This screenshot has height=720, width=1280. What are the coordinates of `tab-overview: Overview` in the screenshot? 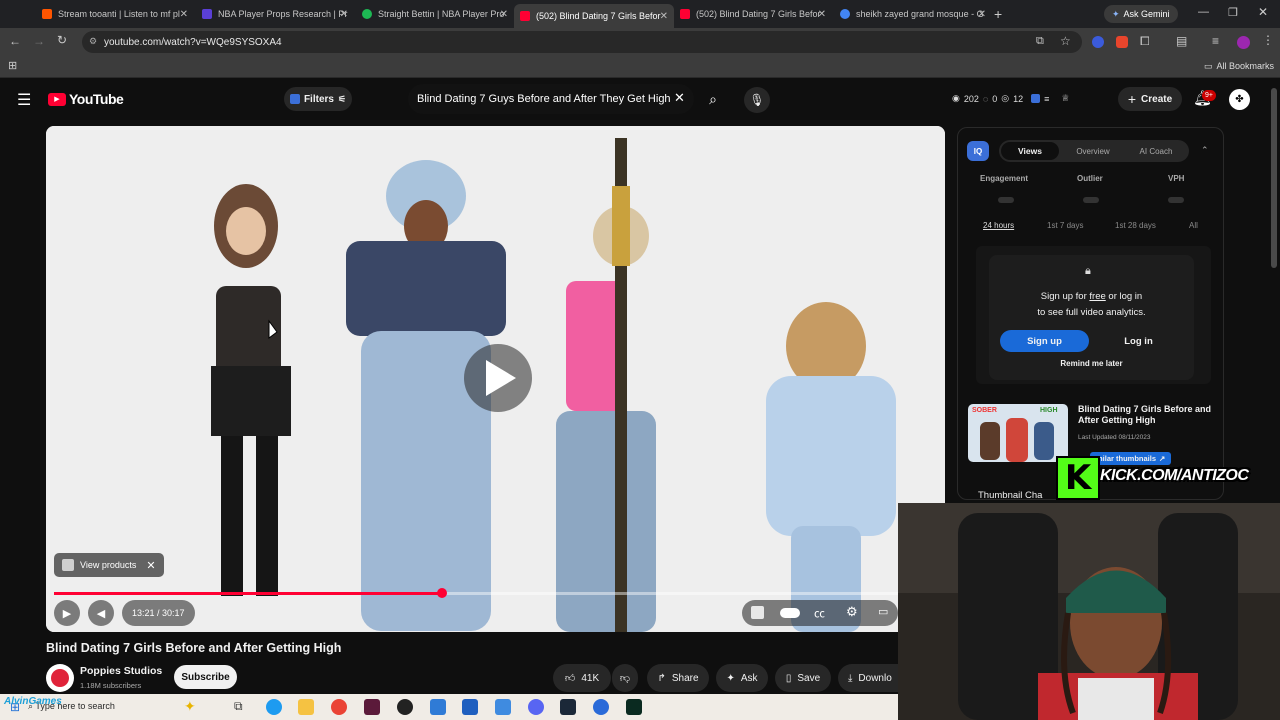 It's located at (1093, 151).